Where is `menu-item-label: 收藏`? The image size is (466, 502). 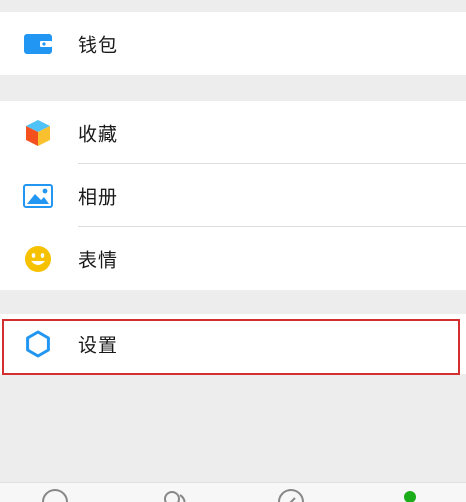 menu-item-label: 收藏 is located at coordinates (98, 134).